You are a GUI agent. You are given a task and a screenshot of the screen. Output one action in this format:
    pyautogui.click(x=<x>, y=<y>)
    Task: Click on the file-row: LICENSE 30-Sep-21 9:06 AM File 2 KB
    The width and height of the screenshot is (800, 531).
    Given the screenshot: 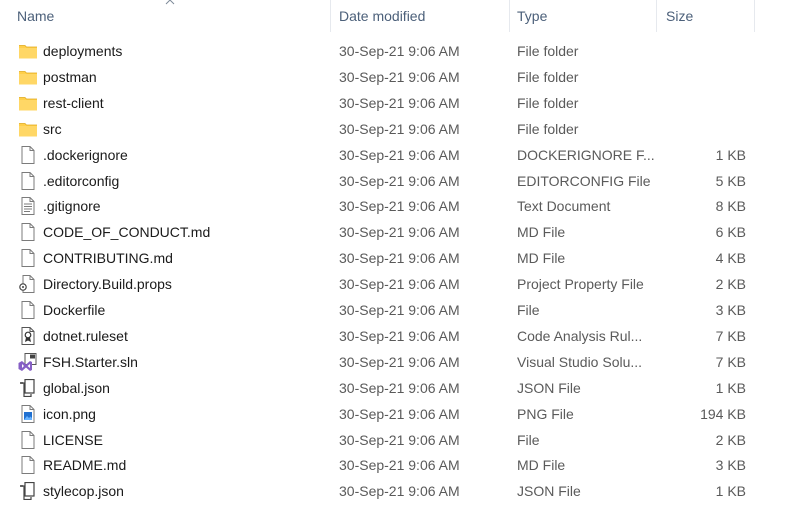 What is the action you would take?
    pyautogui.click(x=400, y=440)
    